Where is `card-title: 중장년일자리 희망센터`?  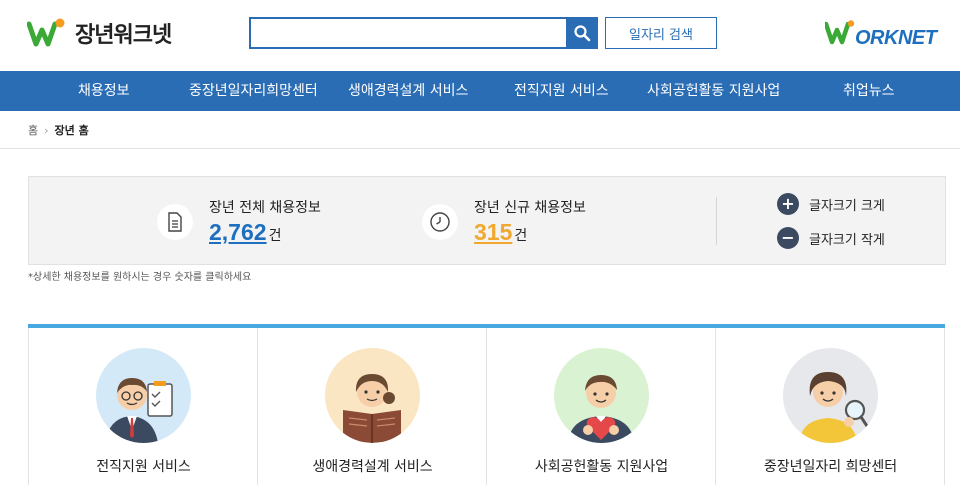
card-title: 중장년일자리 희망센터 is located at coordinates (830, 467).